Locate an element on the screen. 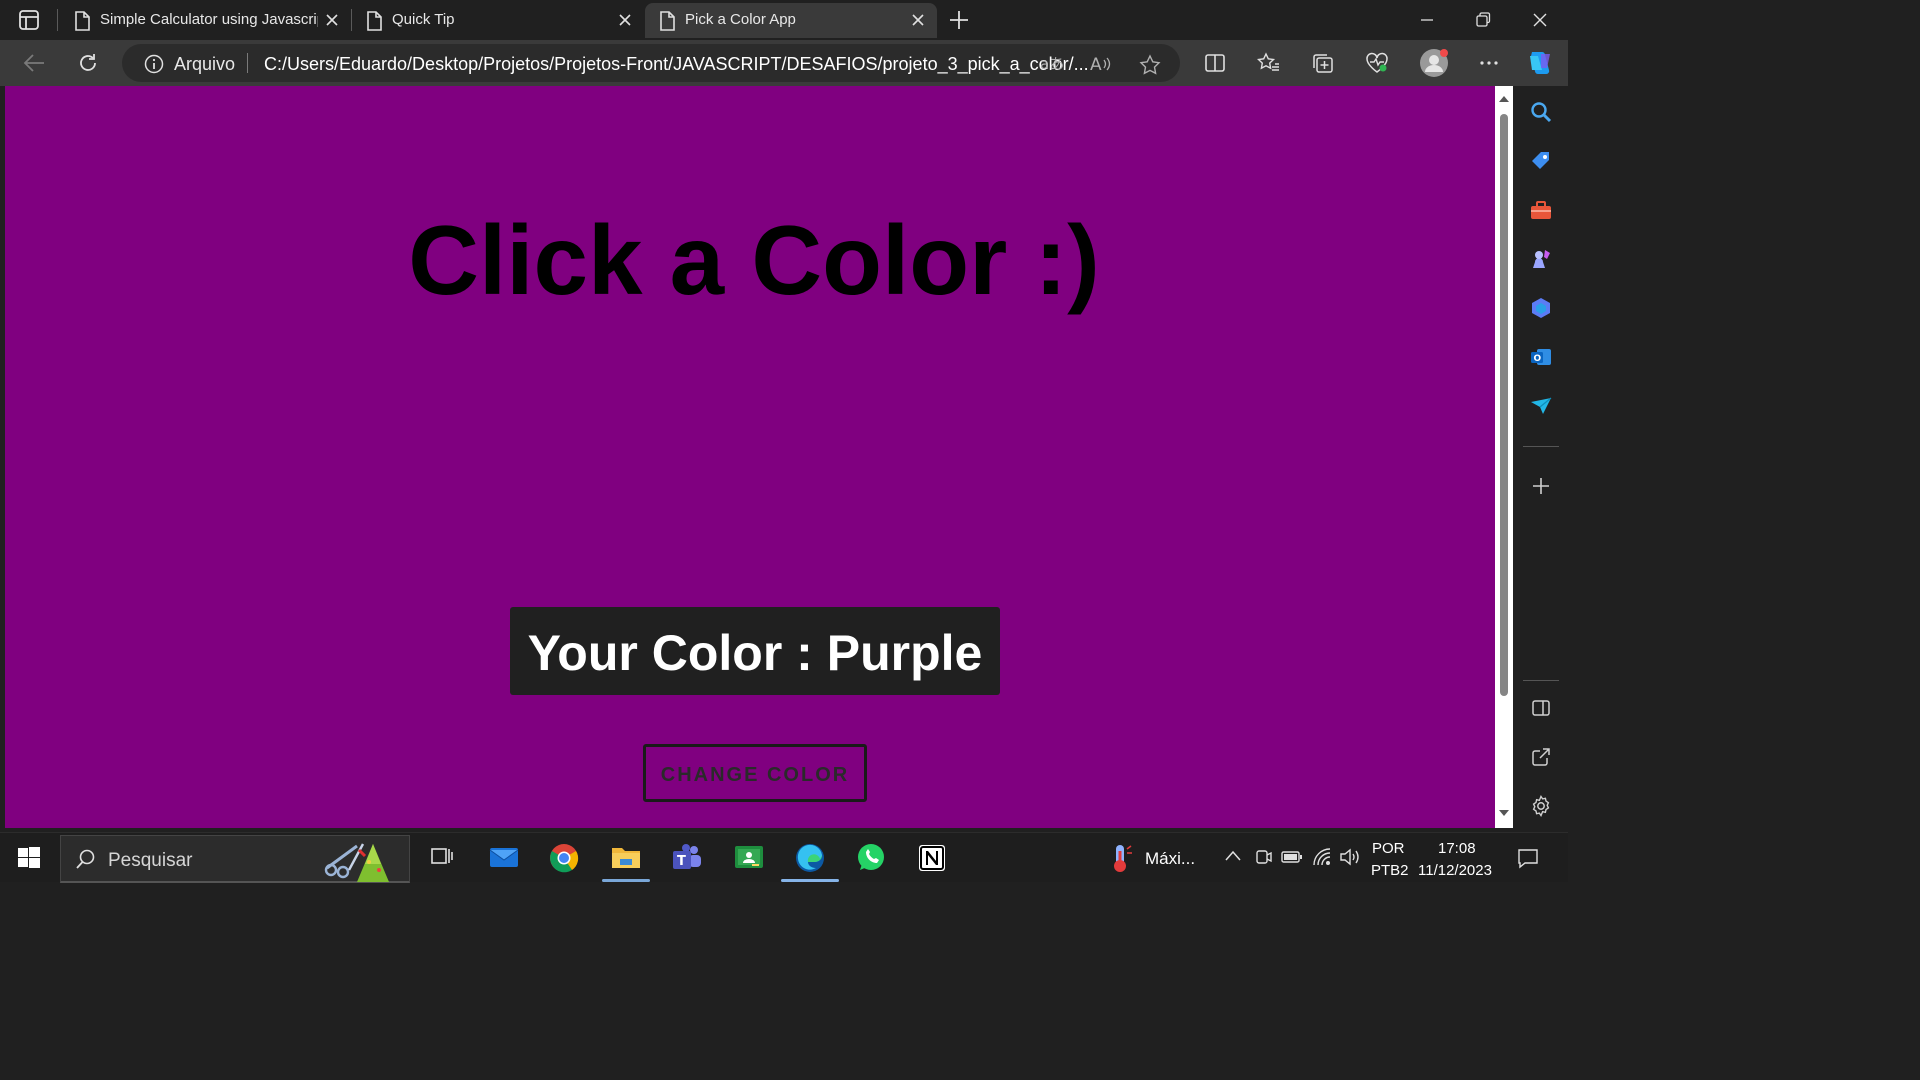 Image resolution: width=1920 pixels, height=1080 pixels. search-placeholder: Pesquisar is located at coordinates (150, 860).